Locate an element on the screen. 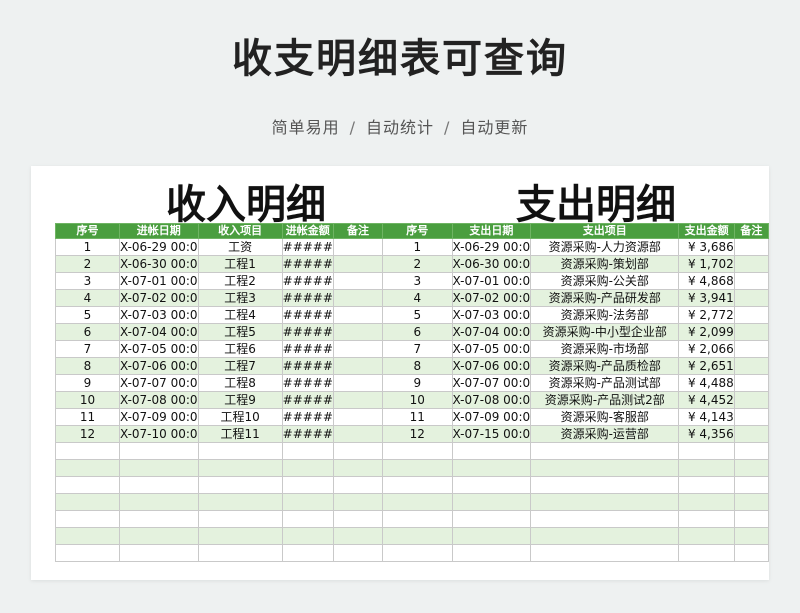 The width and height of the screenshot is (800, 613). income-cell-item: 工程6 is located at coordinates (240, 349).